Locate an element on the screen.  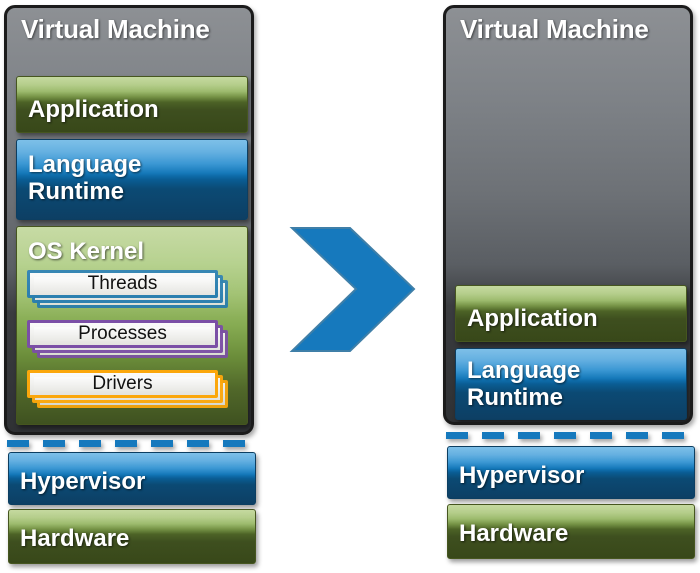
right-layer-application: Application is located at coordinates (571, 313).